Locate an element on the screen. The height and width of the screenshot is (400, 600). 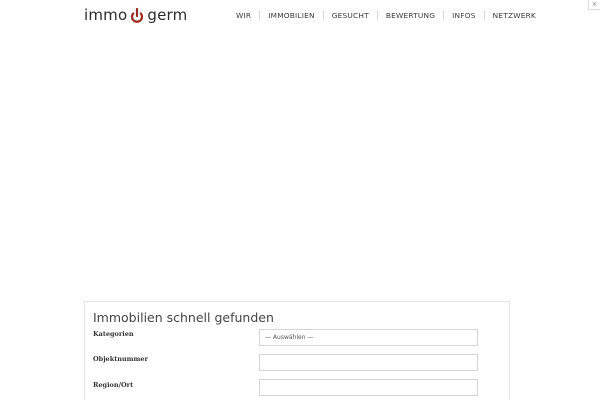
nav-item-netzwerk: NETZWERK is located at coordinates (514, 15).